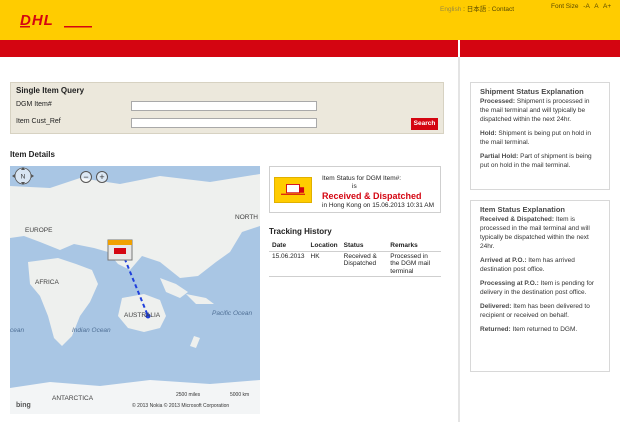  I want to click on zoom-in-button: +, so click(102, 177).